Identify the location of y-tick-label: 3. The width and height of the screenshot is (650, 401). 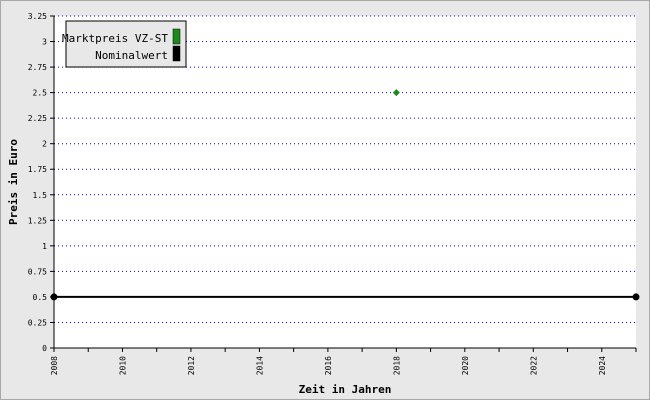
(44, 42).